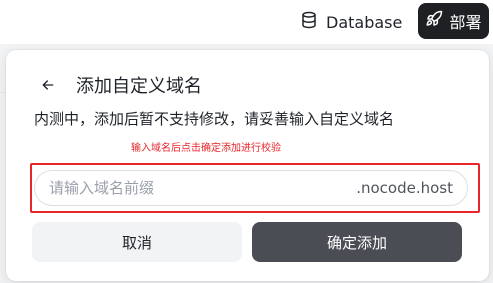 This screenshot has height=283, width=493. I want to click on database-button: Database, so click(351, 22).